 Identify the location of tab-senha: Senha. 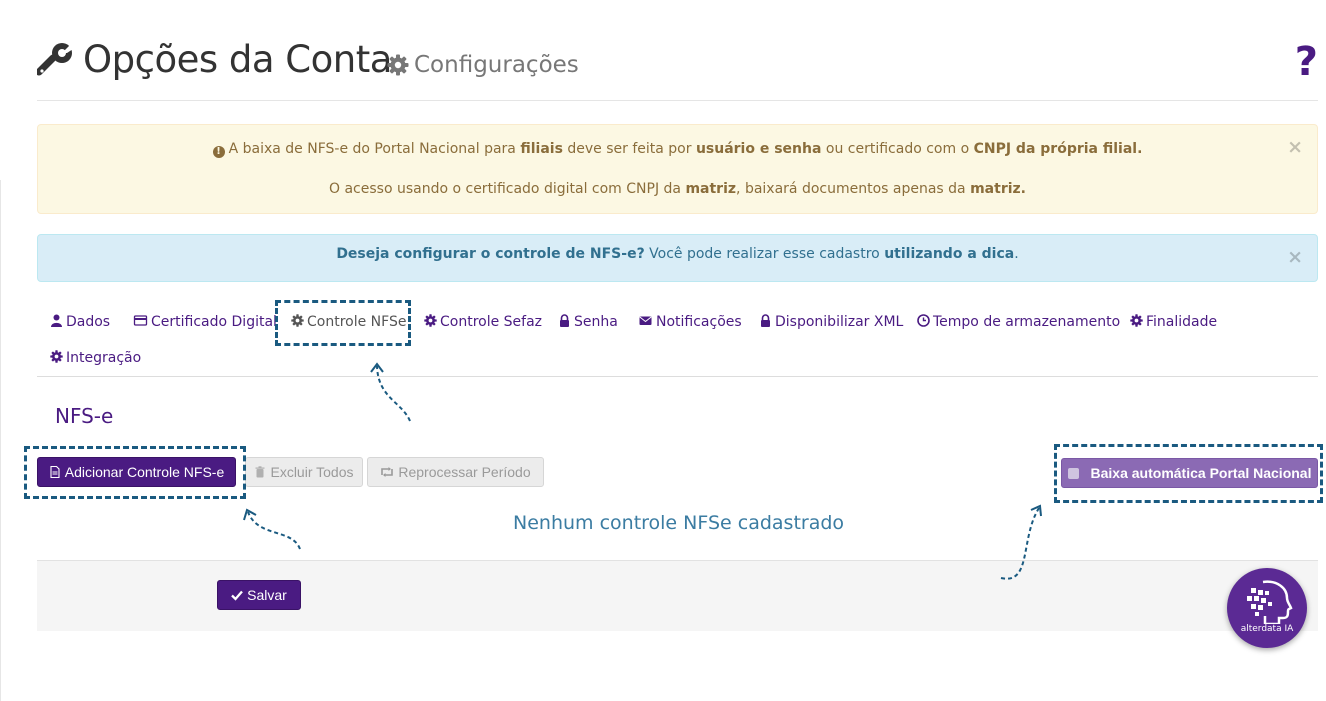
(588, 322).